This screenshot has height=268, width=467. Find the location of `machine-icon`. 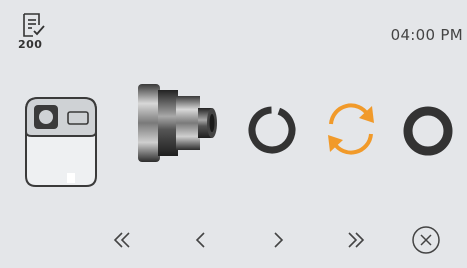

machine-icon is located at coordinates (61, 141).